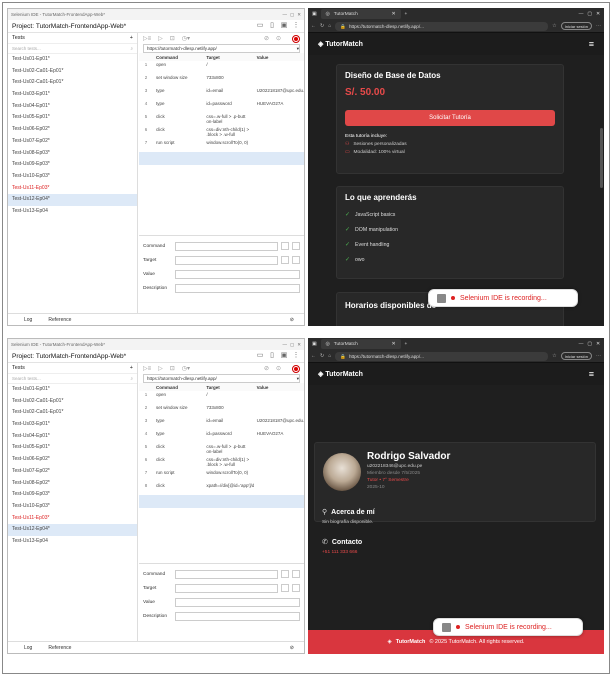 This screenshot has width=612, height=676. Describe the element at coordinates (72, 530) in the screenshot. I see `test-item: Test-Us12-Ep04*` at that location.